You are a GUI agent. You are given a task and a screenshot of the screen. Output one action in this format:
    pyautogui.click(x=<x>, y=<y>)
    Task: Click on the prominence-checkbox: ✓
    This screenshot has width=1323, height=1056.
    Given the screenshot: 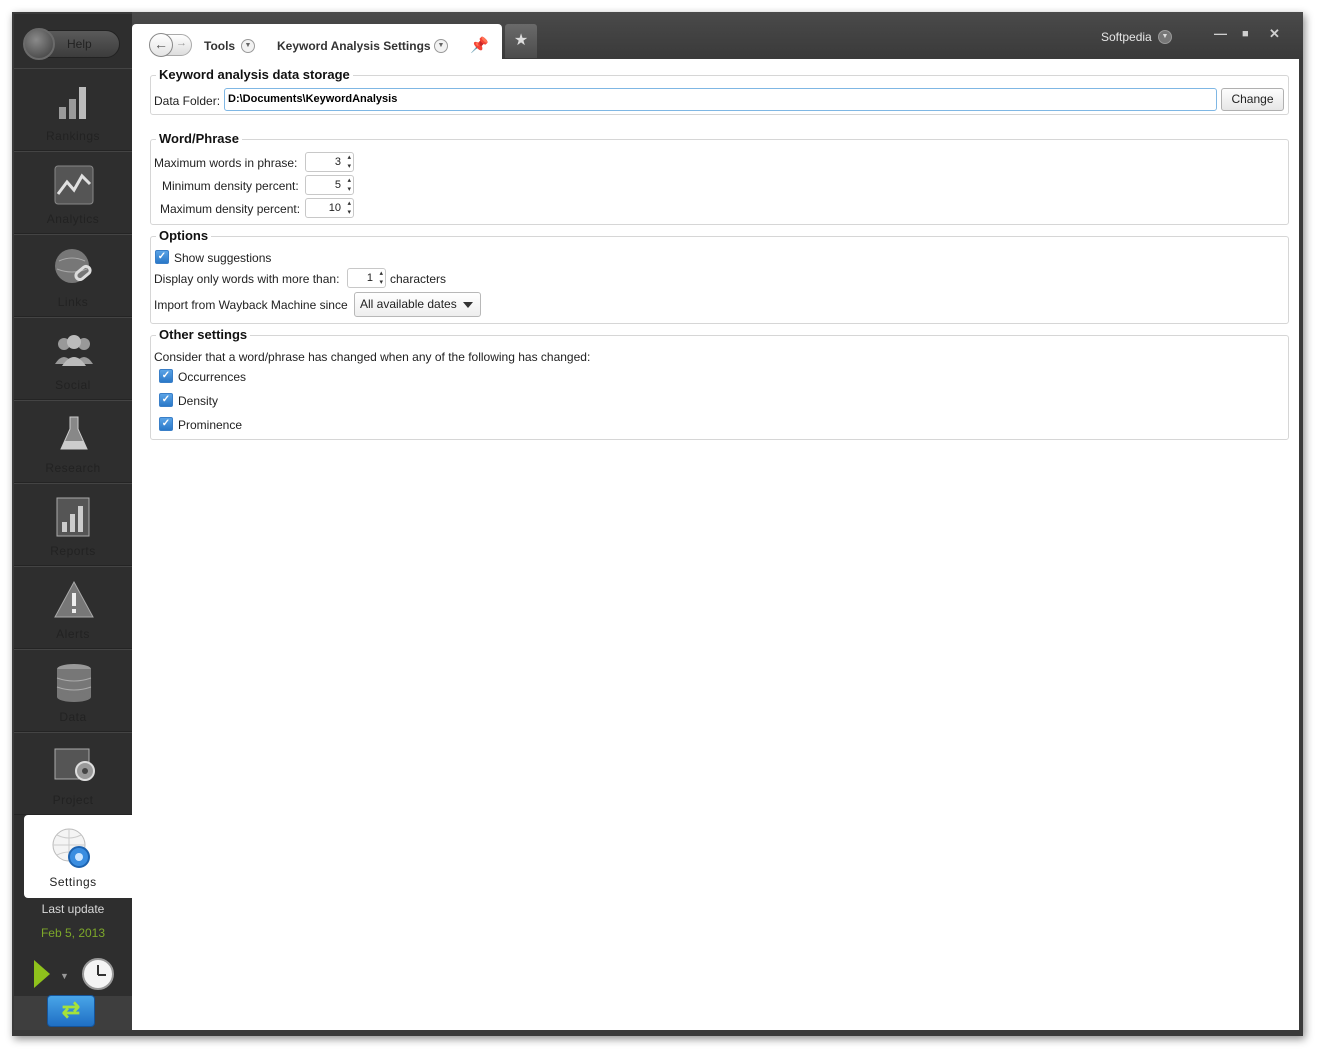 What is the action you would take?
    pyautogui.click(x=166, y=424)
    